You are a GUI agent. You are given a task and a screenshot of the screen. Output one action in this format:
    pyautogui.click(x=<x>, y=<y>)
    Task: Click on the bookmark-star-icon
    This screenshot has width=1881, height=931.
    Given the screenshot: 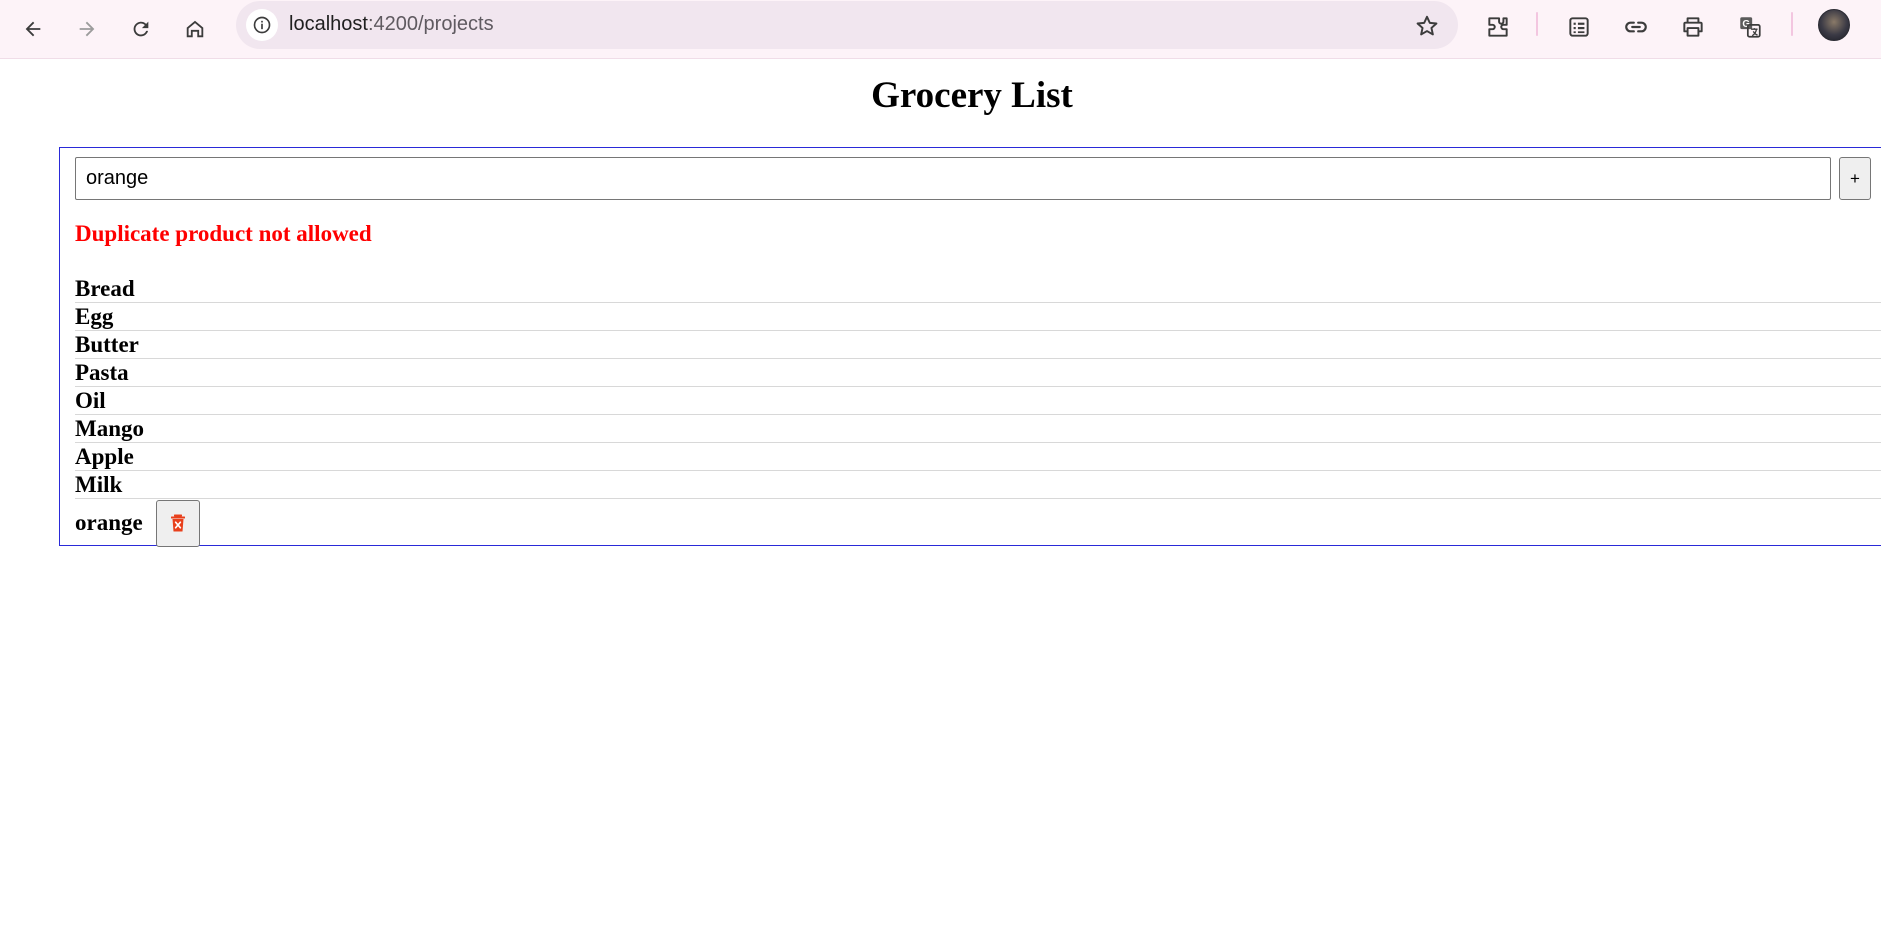 What is the action you would take?
    pyautogui.click(x=1427, y=26)
    